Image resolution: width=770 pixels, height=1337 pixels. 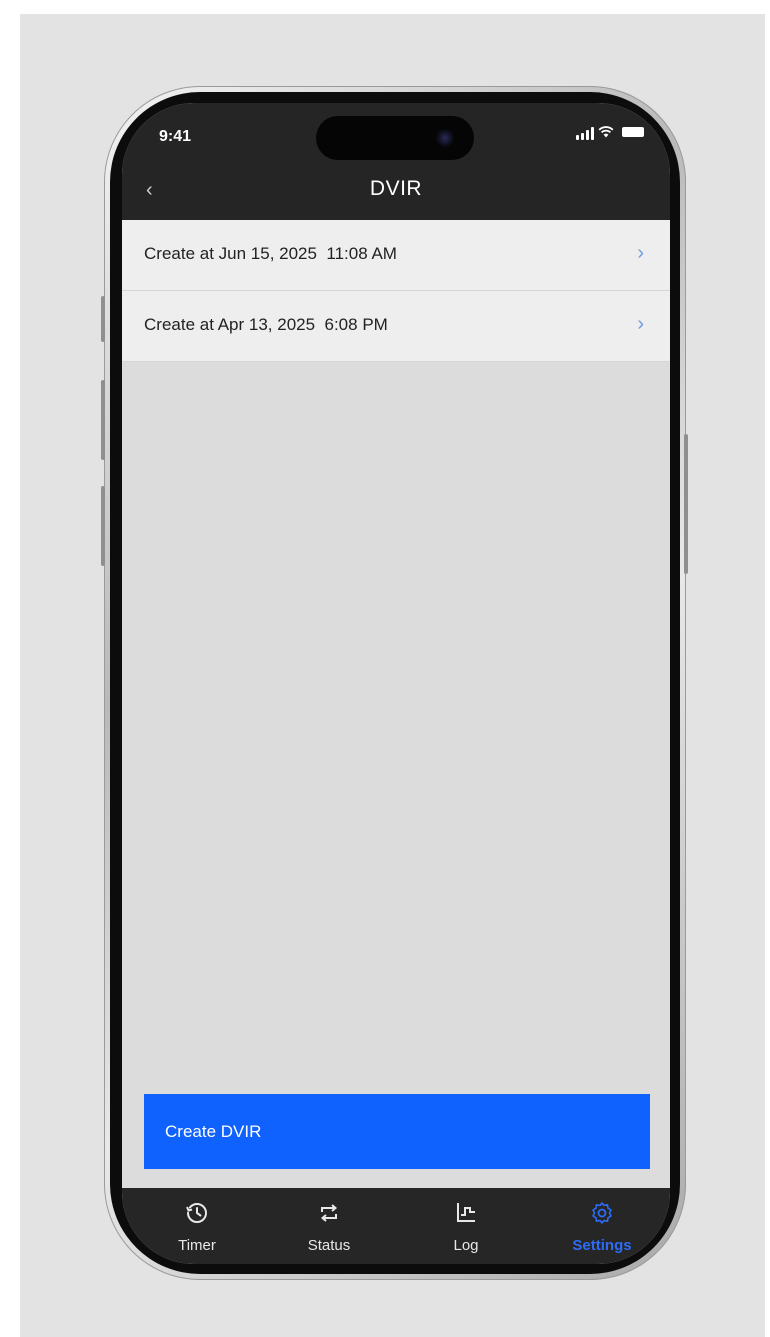 I want to click on tab-log: Log, so click(x=466, y=1226).